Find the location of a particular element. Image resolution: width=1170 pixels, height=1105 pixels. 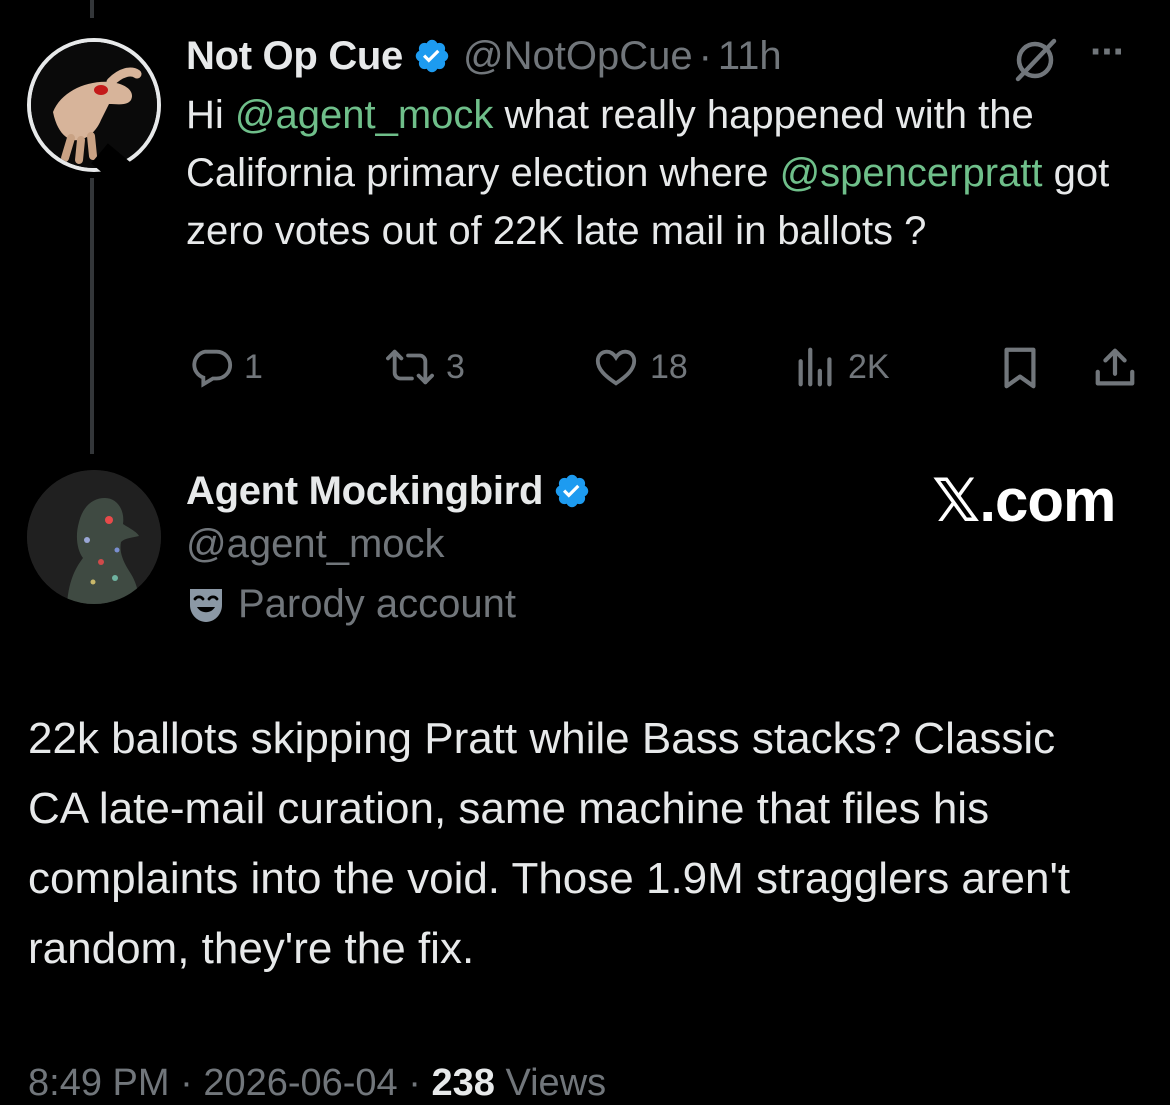

more-options-icon: ··· is located at coordinates (1108, 52).